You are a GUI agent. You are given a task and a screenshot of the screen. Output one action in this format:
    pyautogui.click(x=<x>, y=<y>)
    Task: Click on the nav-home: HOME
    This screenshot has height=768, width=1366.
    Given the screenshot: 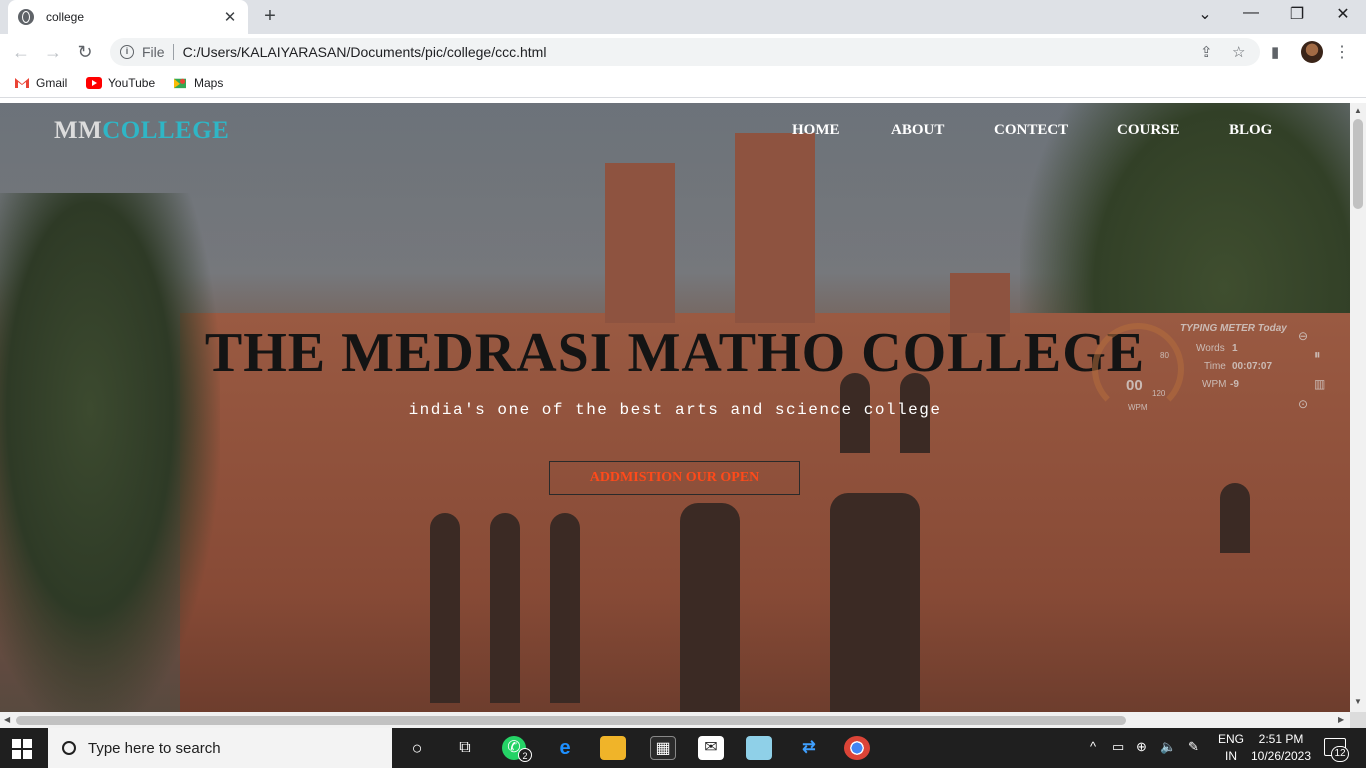 What is the action you would take?
    pyautogui.click(x=816, y=130)
    